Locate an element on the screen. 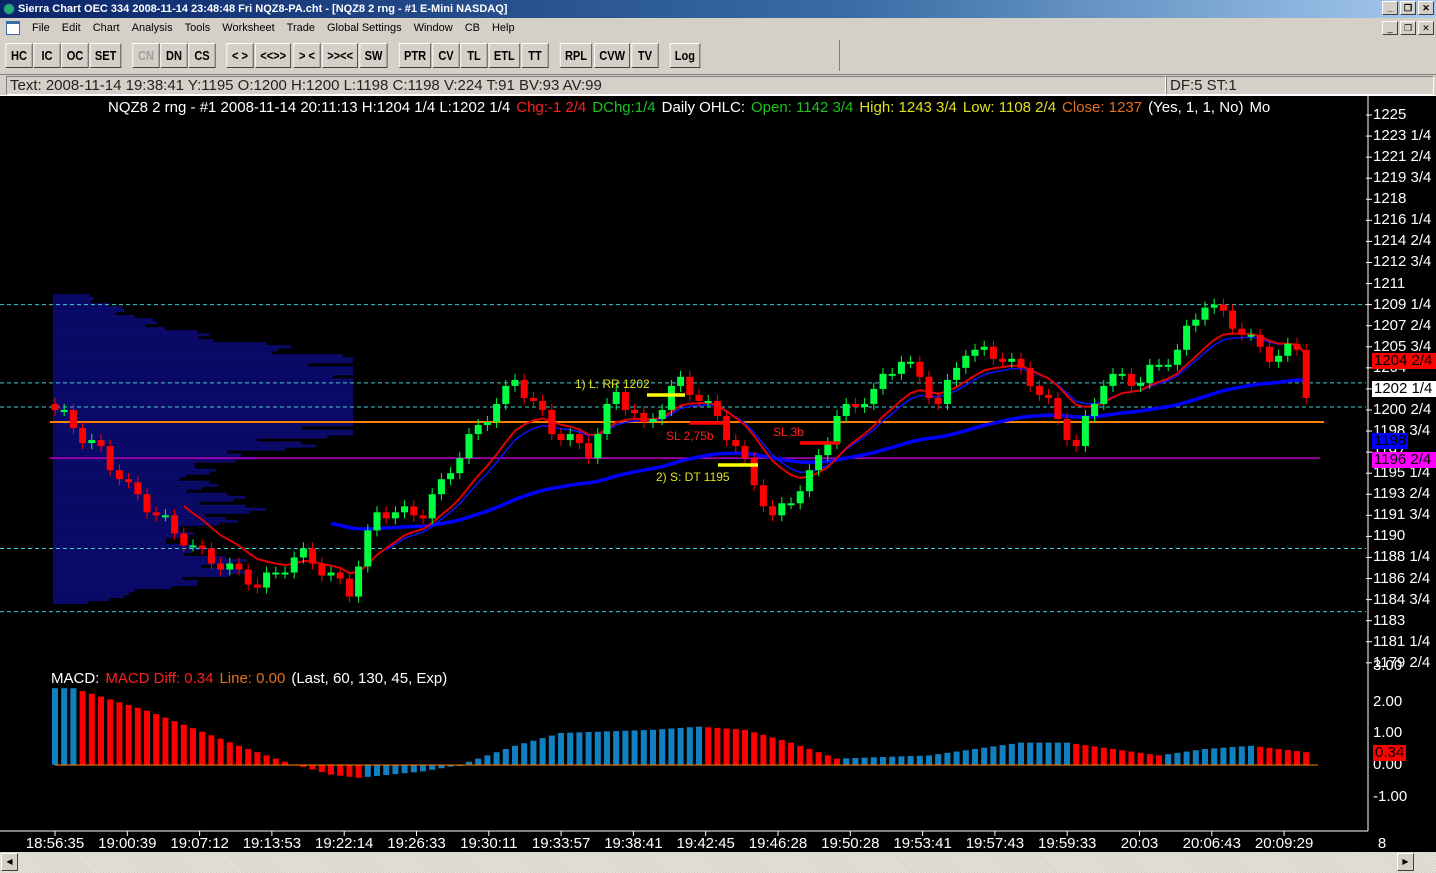 This screenshot has height=873, width=1436. child-close-button: ✕ is located at coordinates (1426, 28).